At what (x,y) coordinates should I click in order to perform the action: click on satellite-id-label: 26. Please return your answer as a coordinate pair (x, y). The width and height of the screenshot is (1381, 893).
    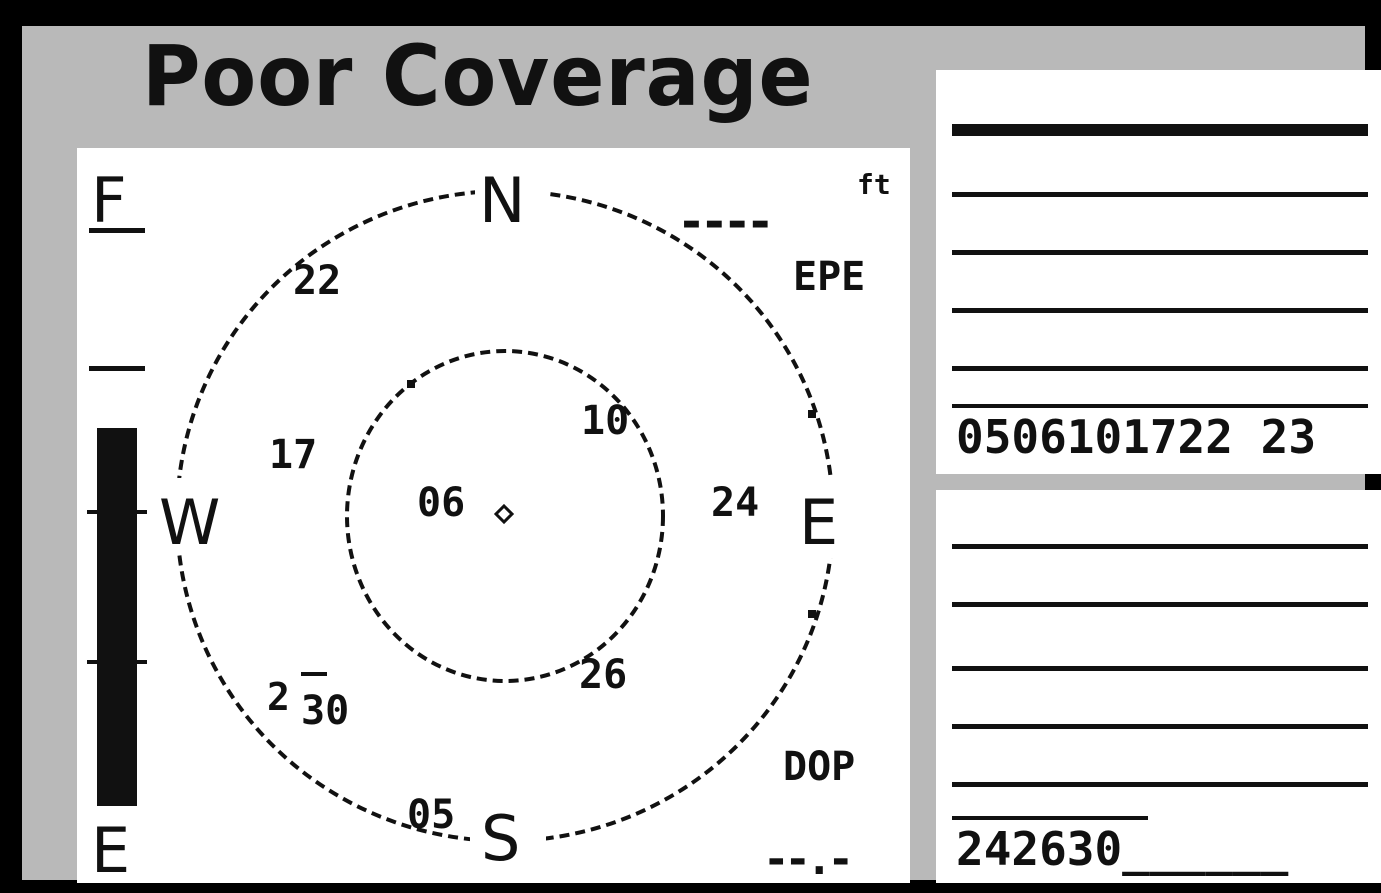
    Looking at the image, I should click on (603, 675).